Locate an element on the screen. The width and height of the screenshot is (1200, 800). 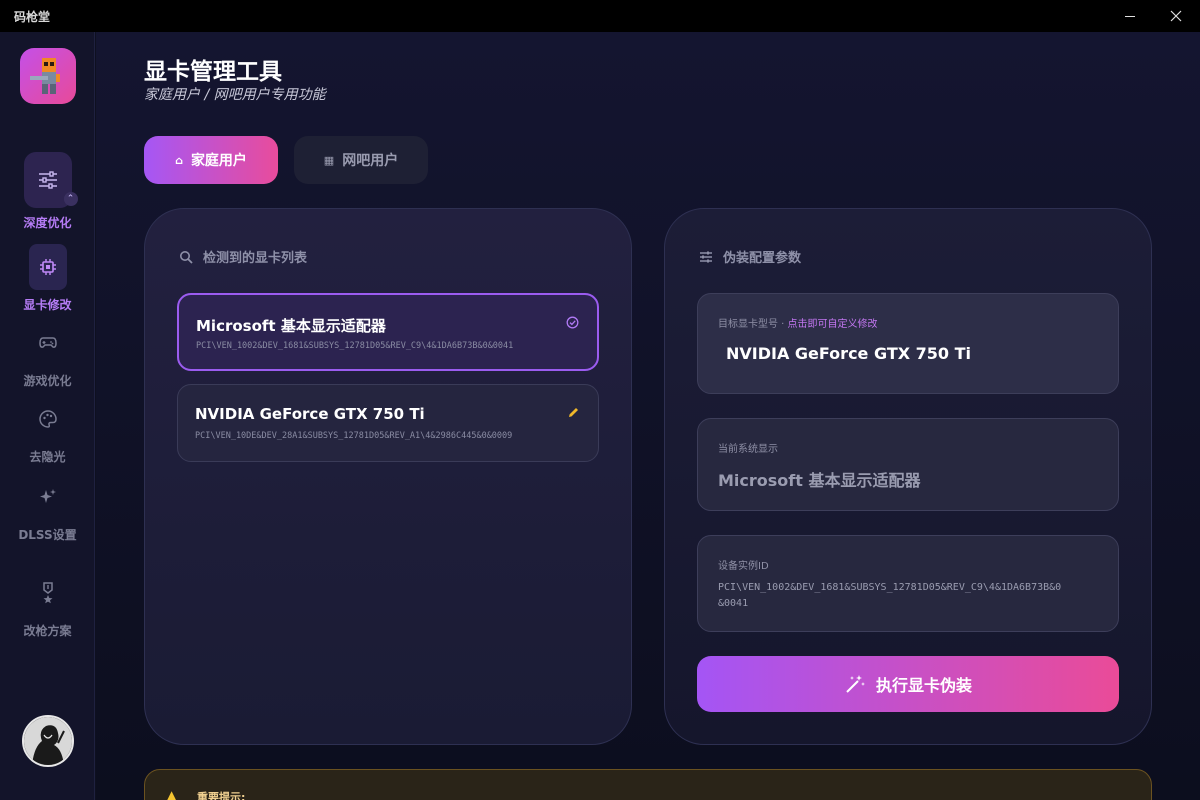
nav-icon-box: ⌃ is located at coordinates (50, 180).